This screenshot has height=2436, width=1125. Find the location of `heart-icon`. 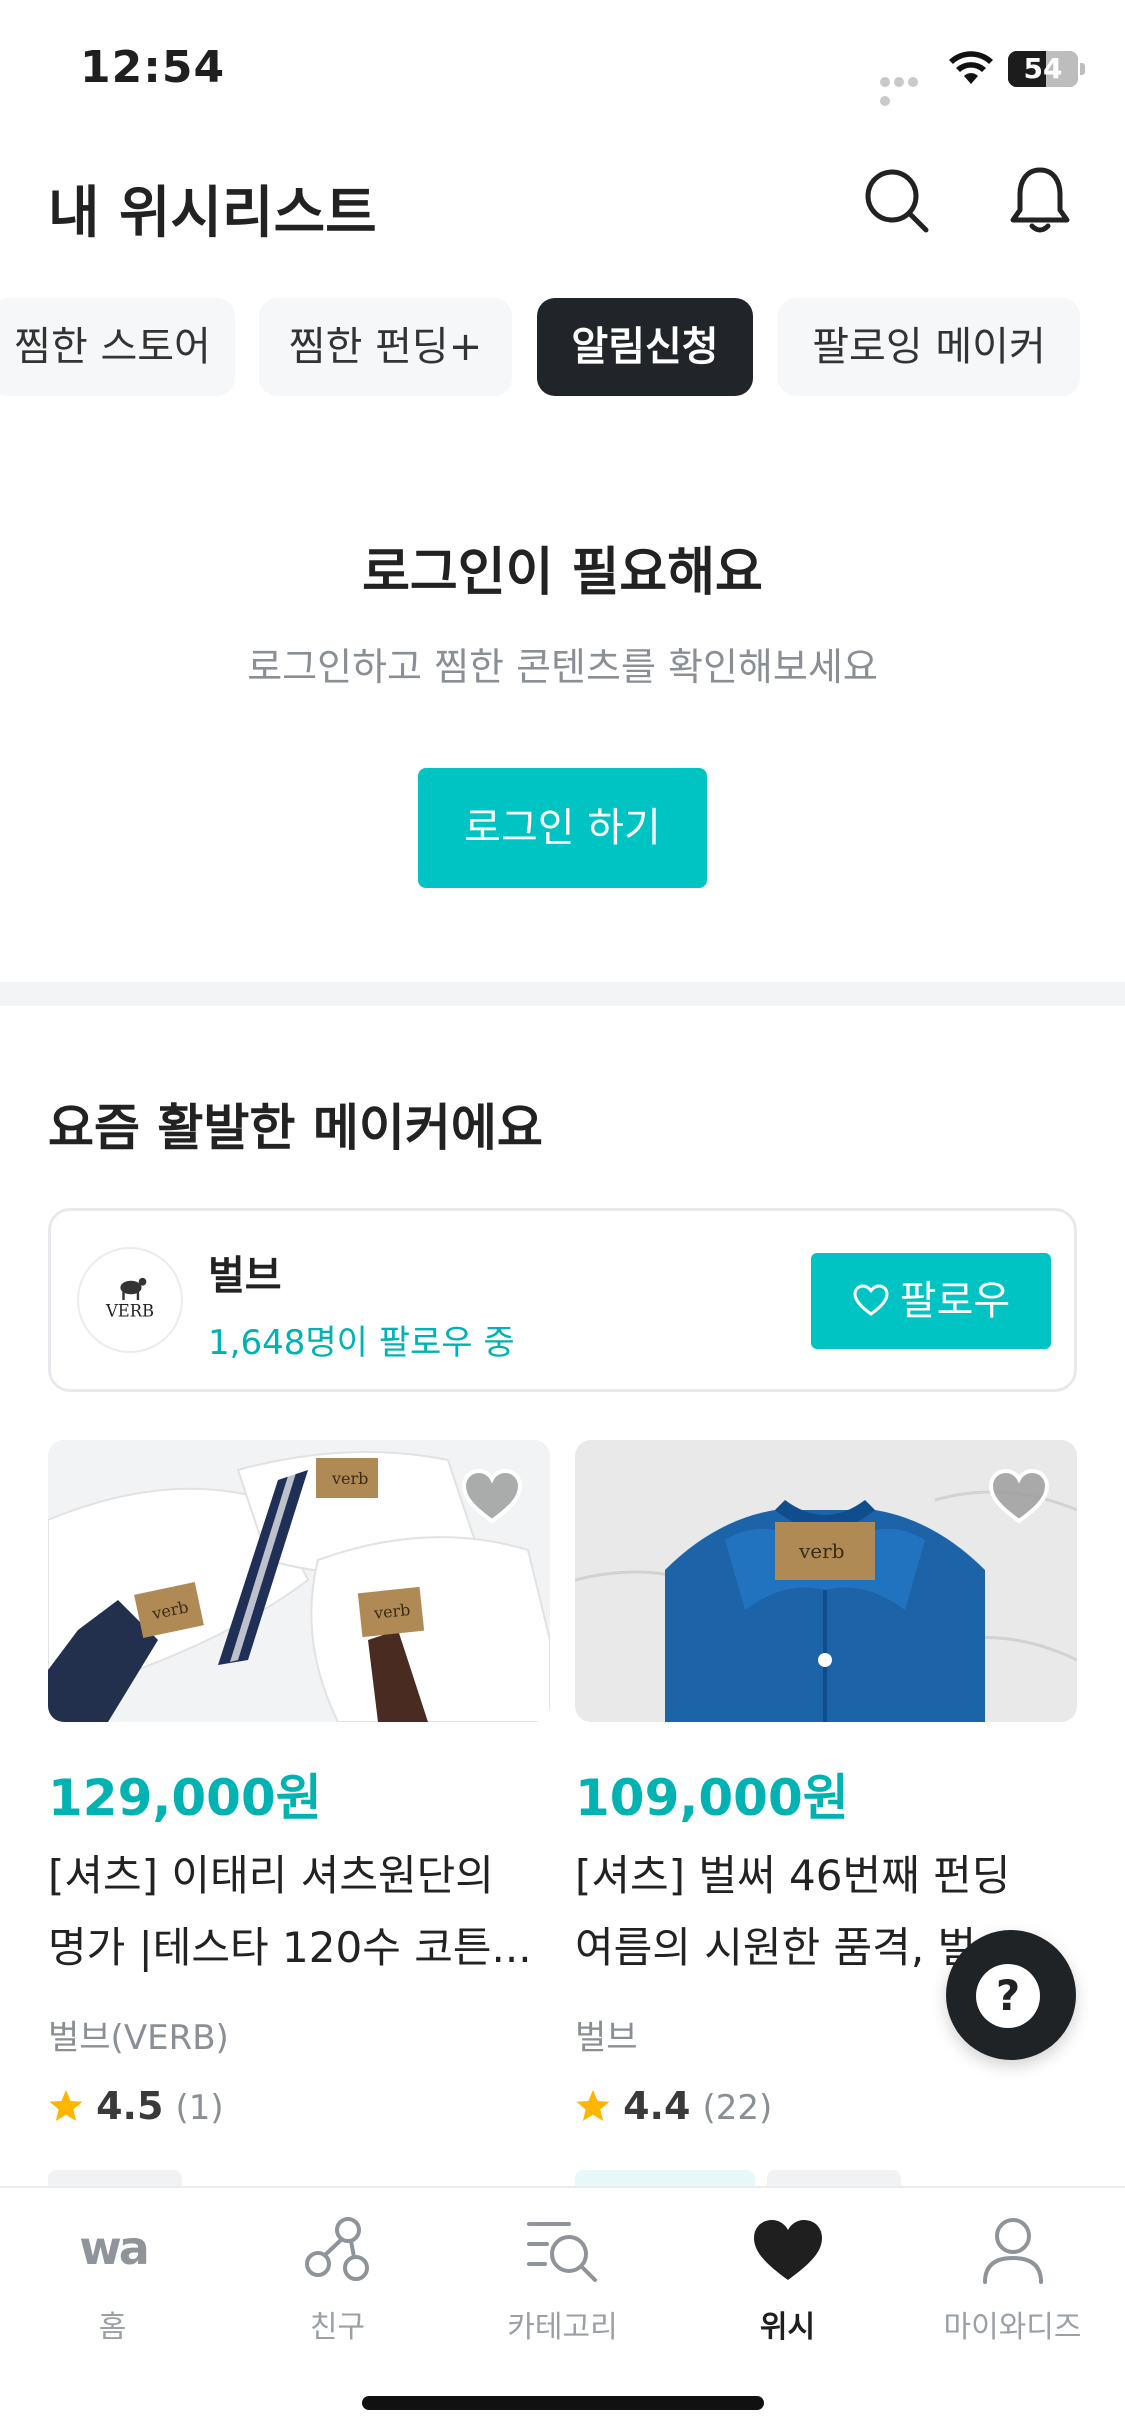

heart-icon is located at coordinates (787, 2250).